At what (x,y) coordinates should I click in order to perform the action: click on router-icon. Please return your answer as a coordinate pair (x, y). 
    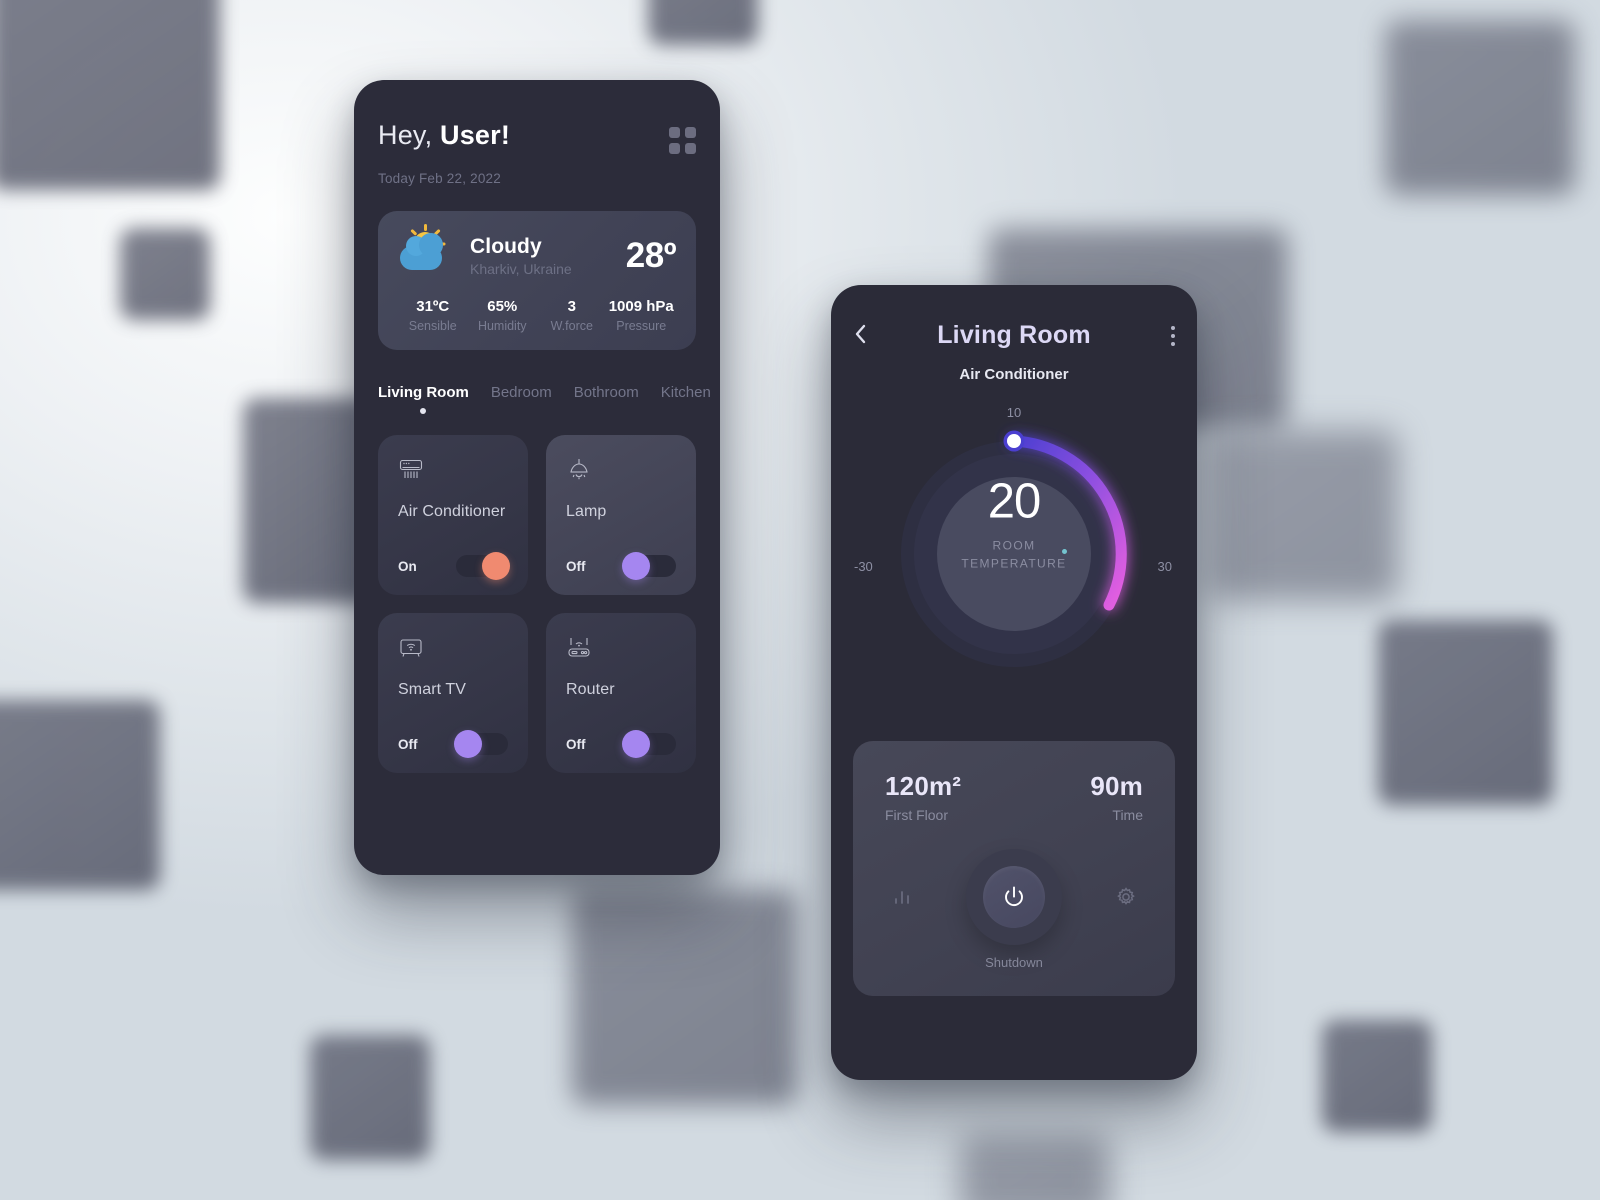
    Looking at the image, I should click on (621, 650).